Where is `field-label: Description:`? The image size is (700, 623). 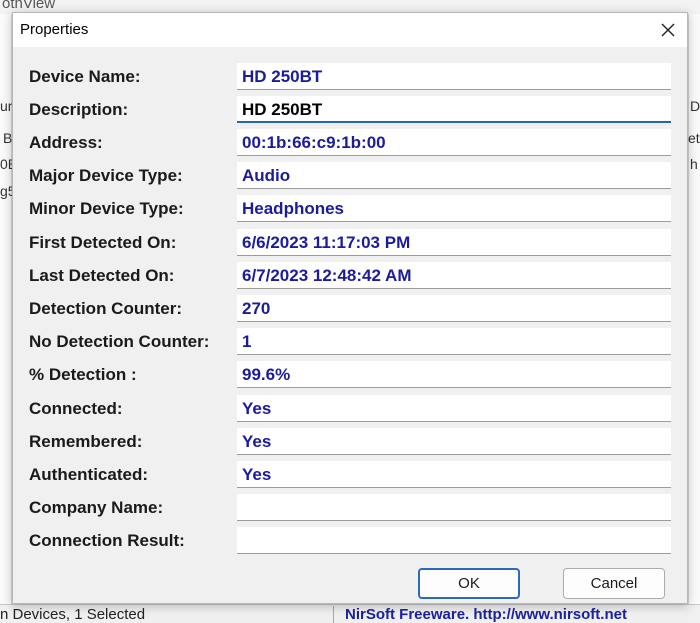
field-label: Description: is located at coordinates (79, 109).